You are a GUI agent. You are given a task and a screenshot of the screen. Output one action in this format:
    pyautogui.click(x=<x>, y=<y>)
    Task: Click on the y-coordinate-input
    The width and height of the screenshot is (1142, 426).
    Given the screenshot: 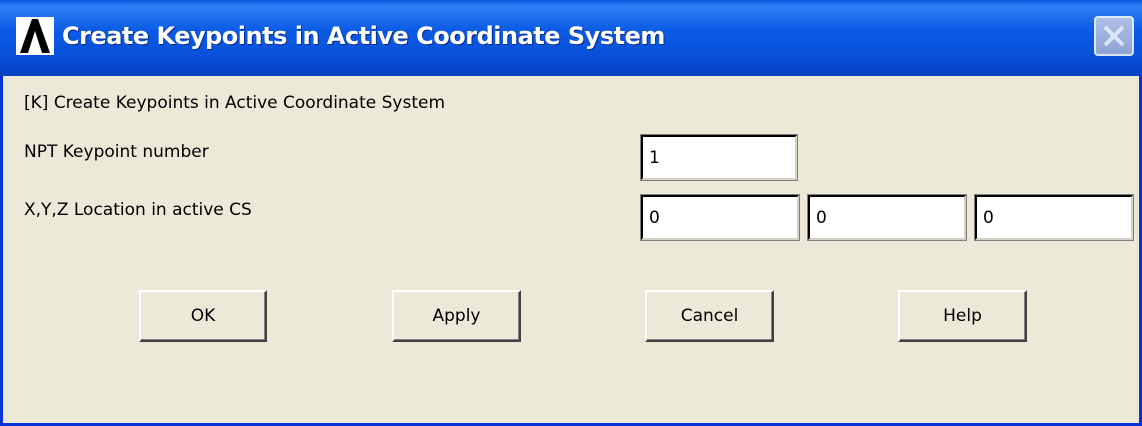 What is the action you would take?
    pyautogui.click(x=887, y=217)
    